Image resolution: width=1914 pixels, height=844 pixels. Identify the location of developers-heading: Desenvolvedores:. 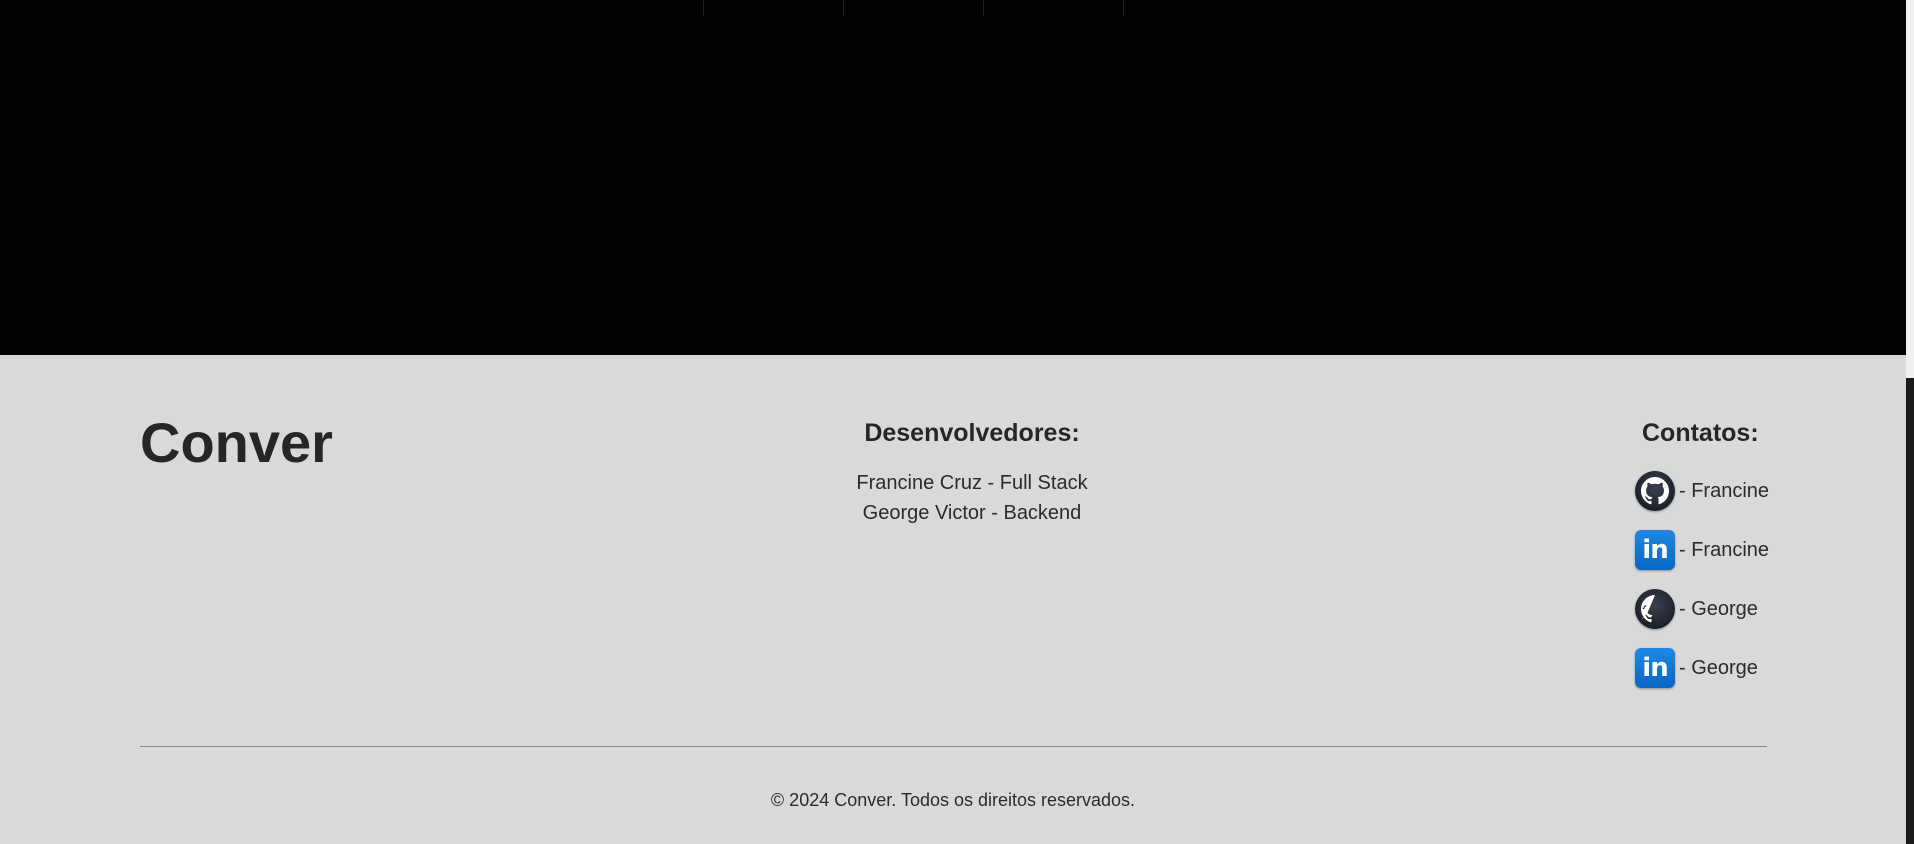
(972, 433).